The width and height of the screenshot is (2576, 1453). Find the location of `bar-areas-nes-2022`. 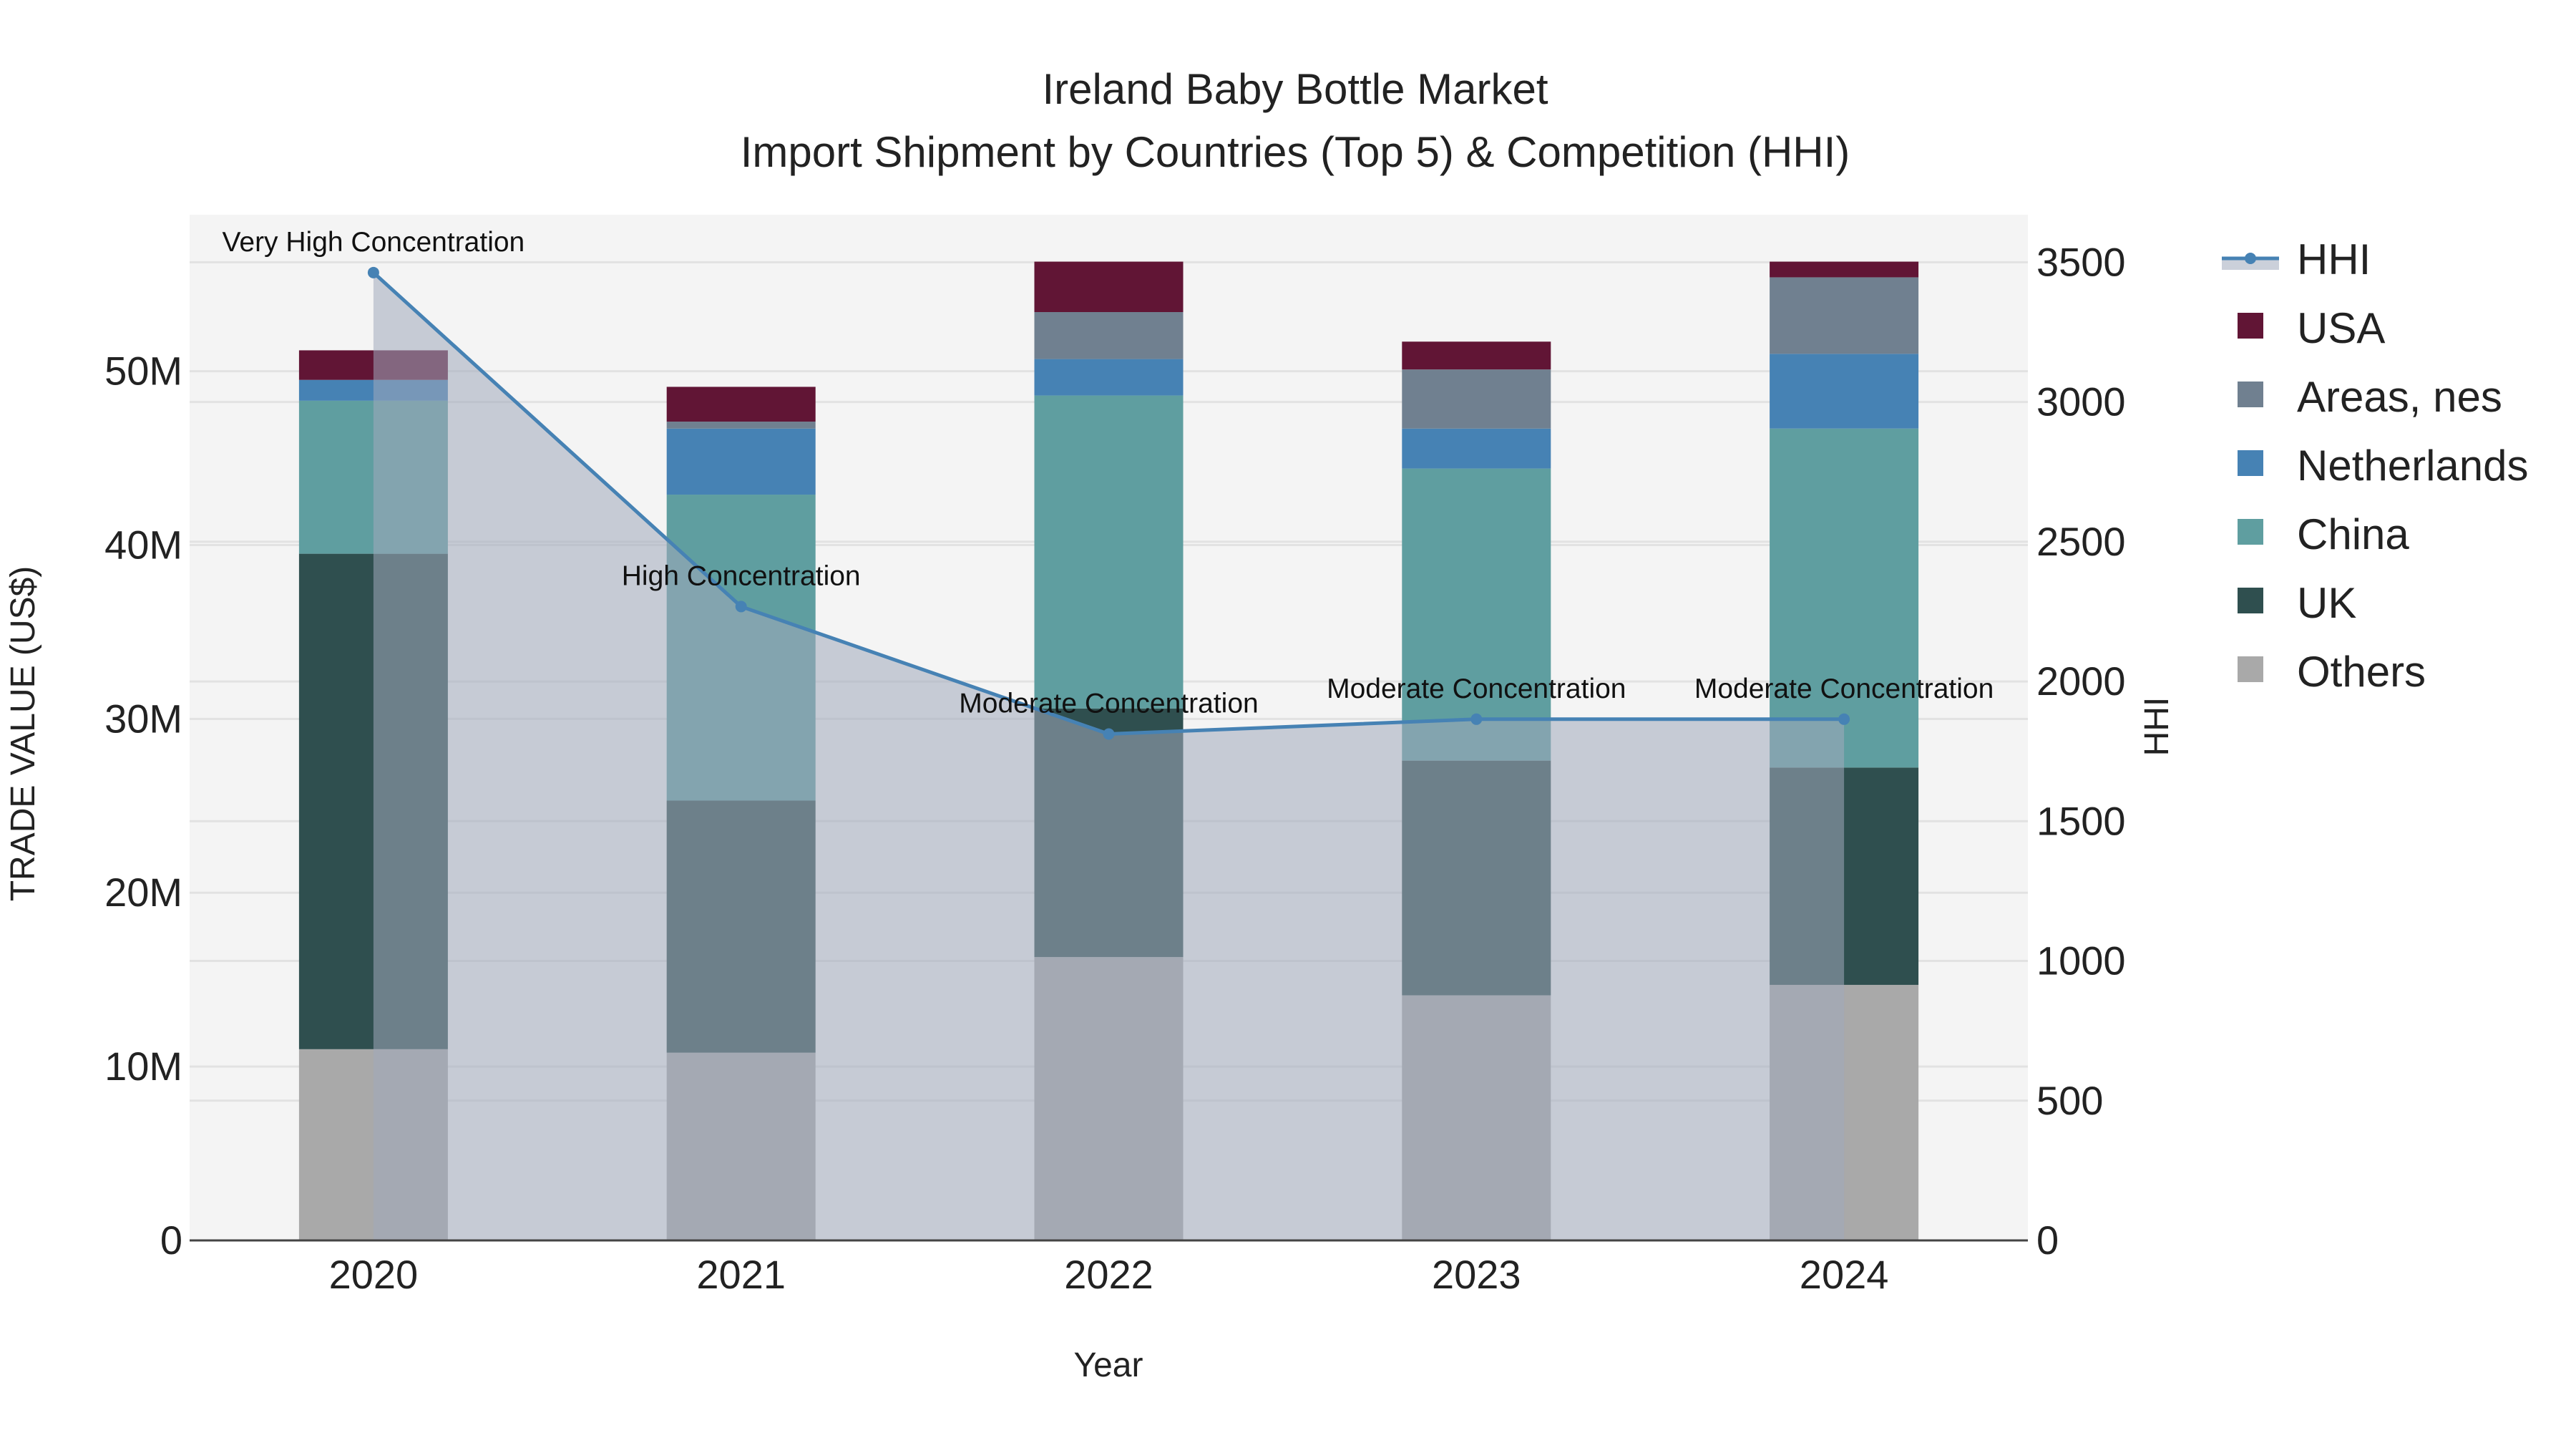

bar-areas-nes-2022 is located at coordinates (1109, 335).